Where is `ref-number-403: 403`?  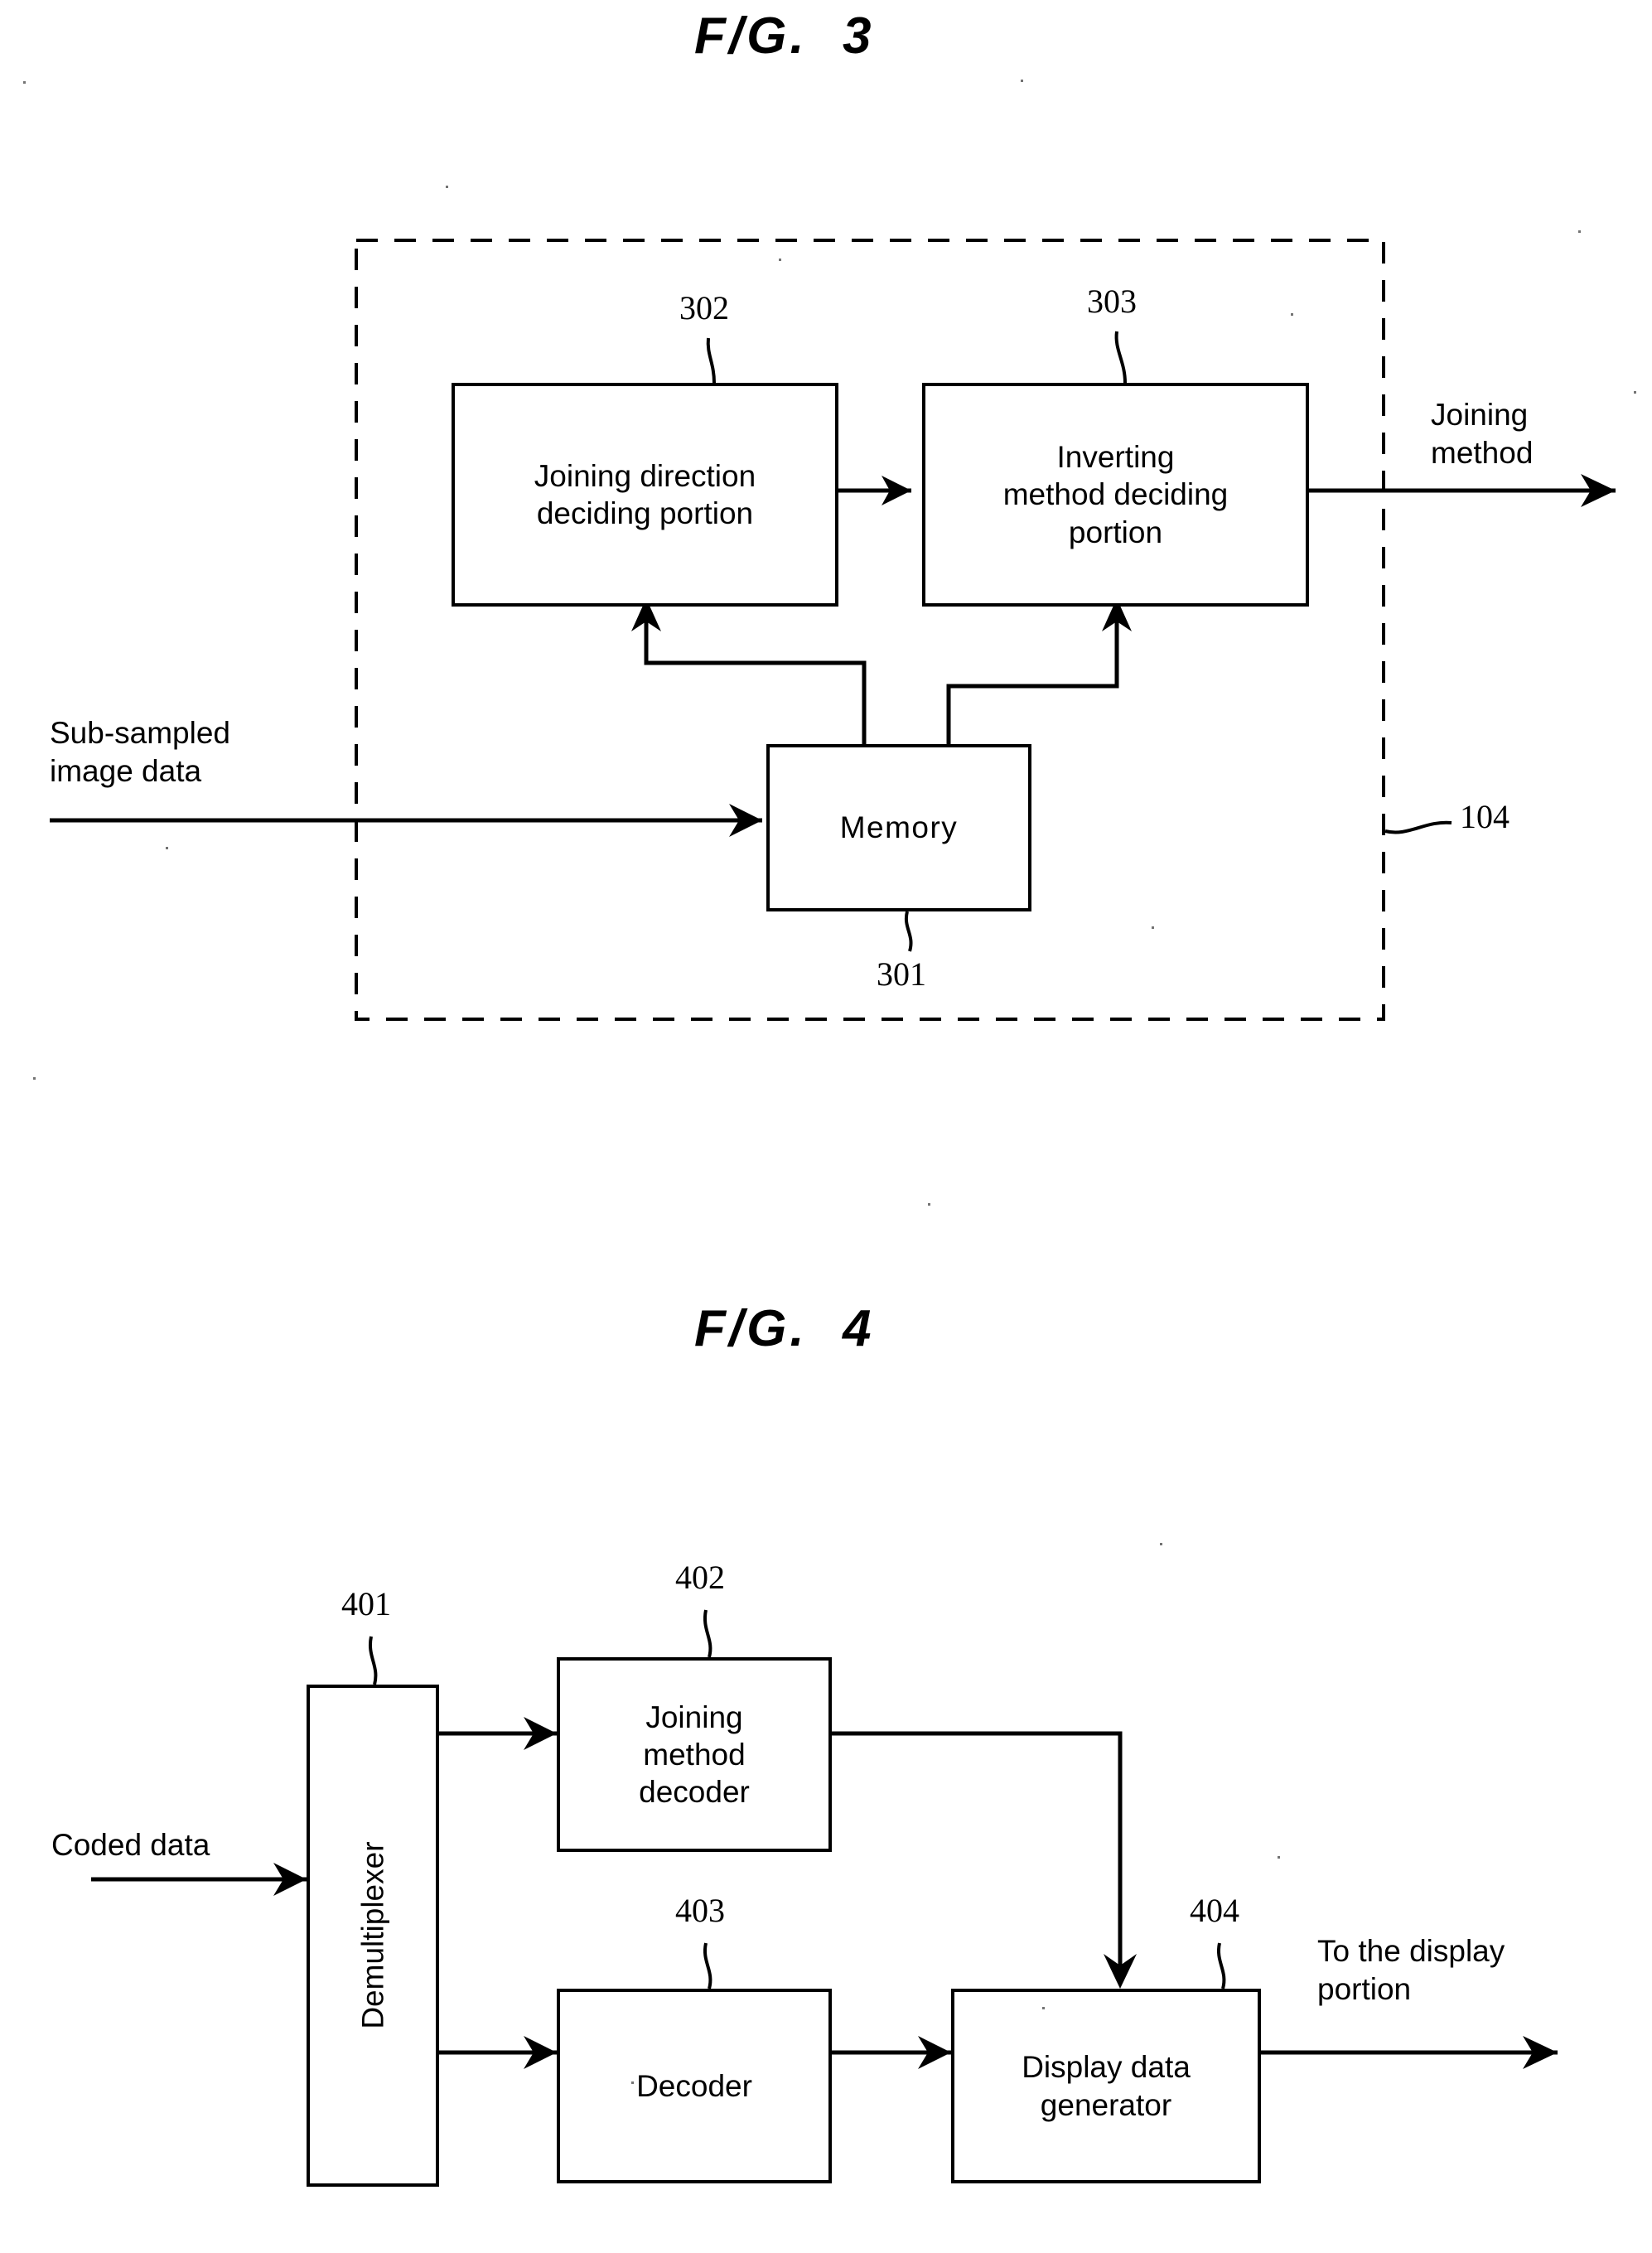 ref-number-403: 403 is located at coordinates (700, 1911).